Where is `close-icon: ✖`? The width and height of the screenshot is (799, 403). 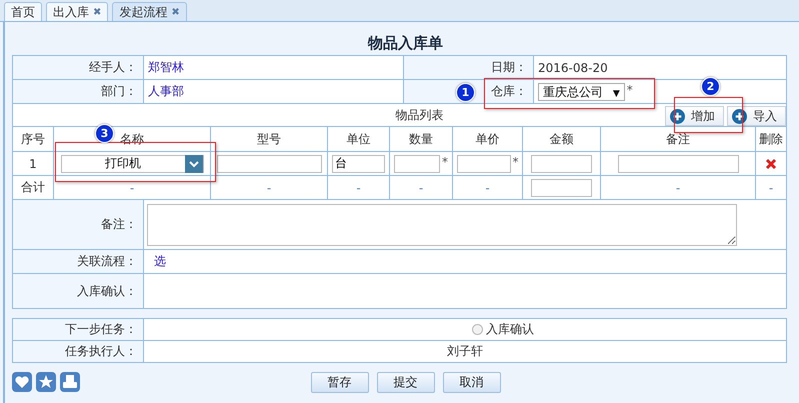
close-icon: ✖ is located at coordinates (97, 12).